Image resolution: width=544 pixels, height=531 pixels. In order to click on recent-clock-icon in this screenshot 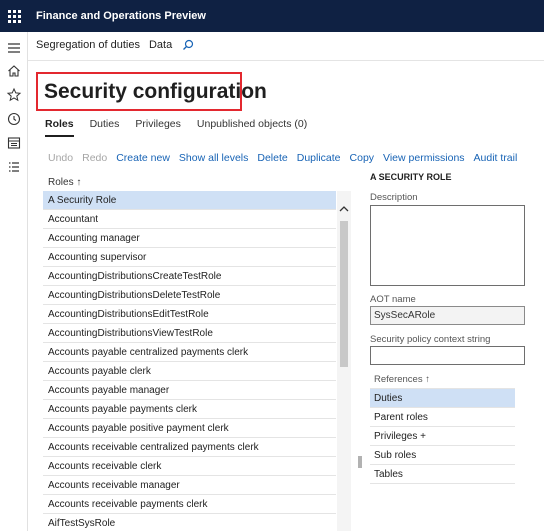, I will do `click(14, 119)`.